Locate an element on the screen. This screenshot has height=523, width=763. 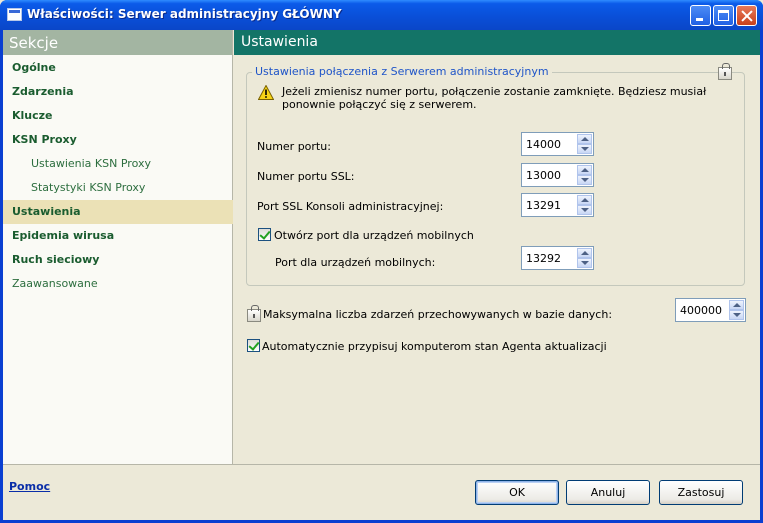
port-value: 14000 is located at coordinates (543, 144).